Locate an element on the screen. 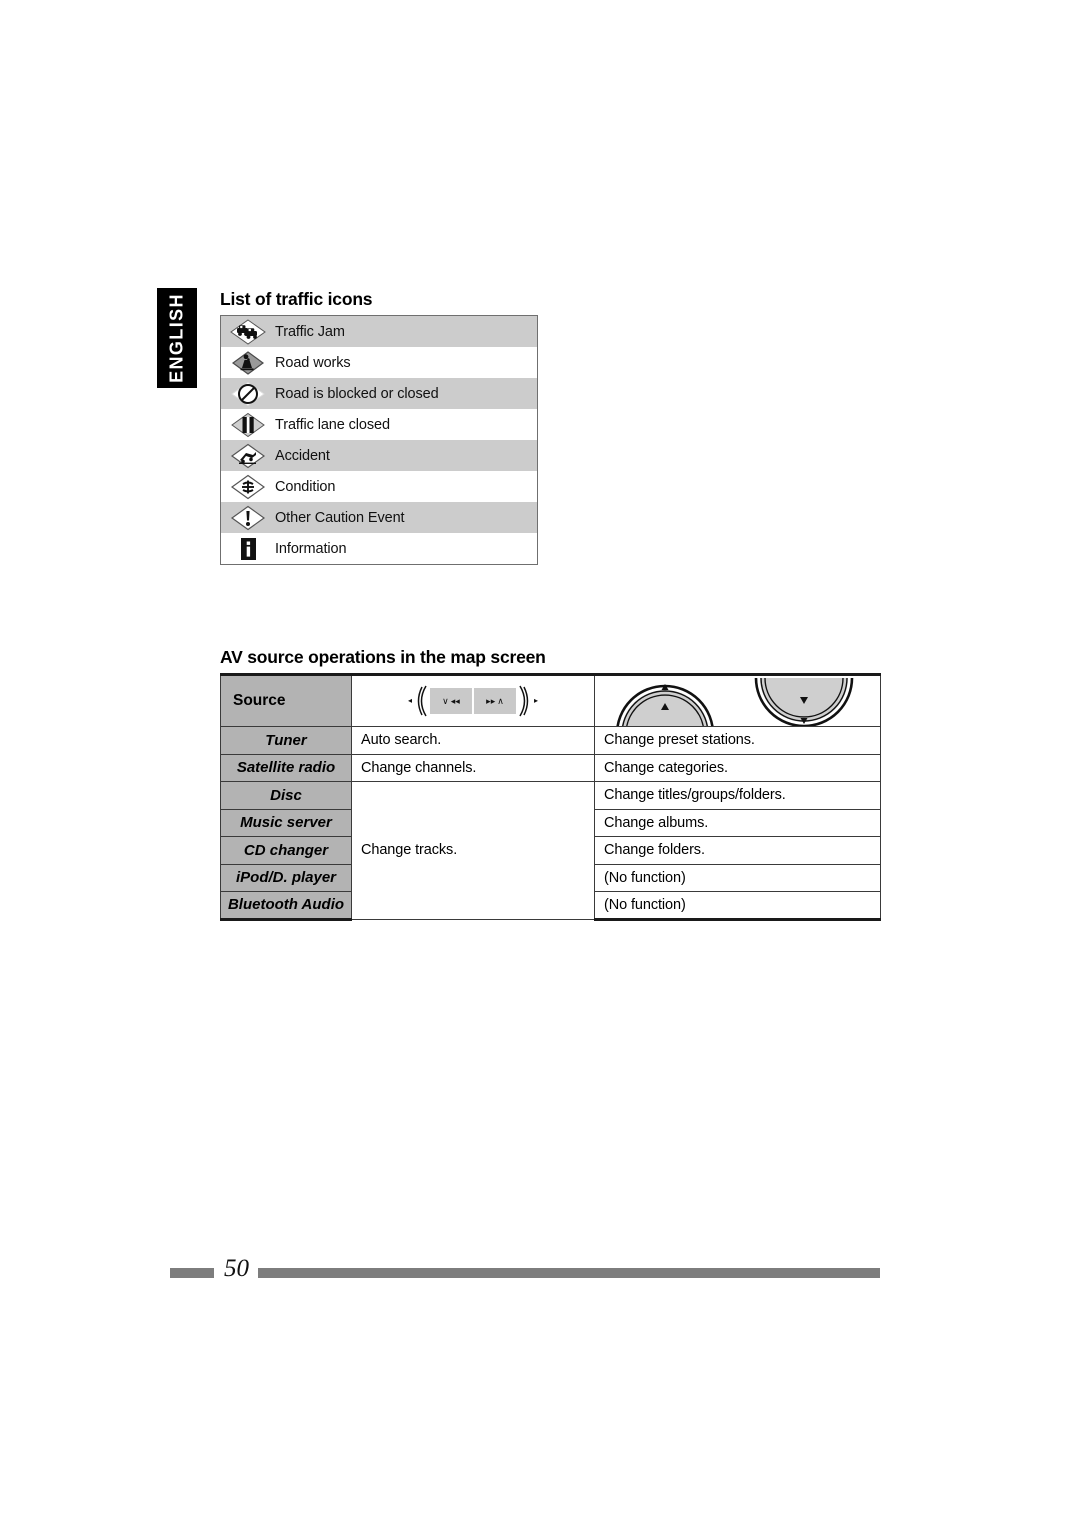  dial-desc-satellite-radio: Change categories. is located at coordinates (737, 767).